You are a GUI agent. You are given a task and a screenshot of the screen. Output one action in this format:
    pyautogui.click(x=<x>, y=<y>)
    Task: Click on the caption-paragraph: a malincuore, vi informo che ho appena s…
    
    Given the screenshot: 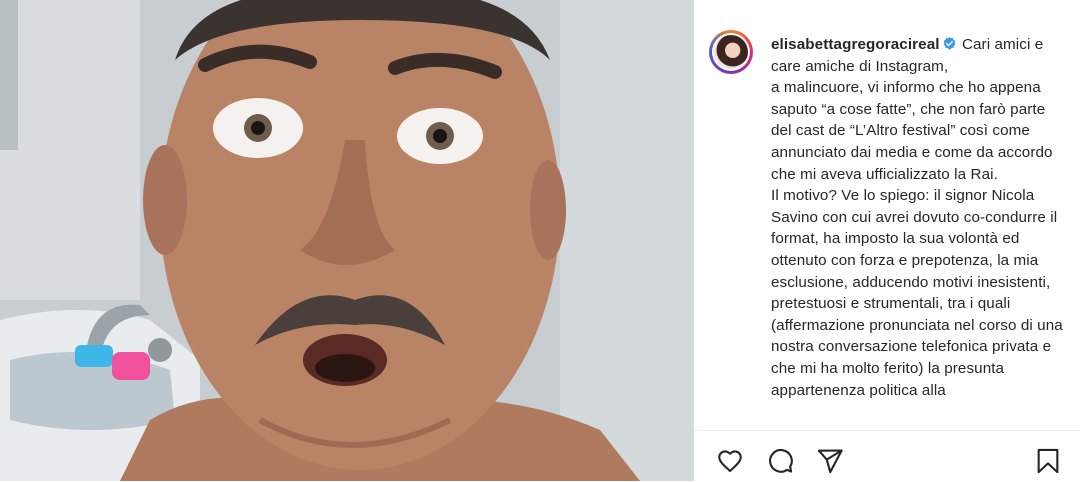 What is the action you would take?
    pyautogui.click(x=912, y=131)
    